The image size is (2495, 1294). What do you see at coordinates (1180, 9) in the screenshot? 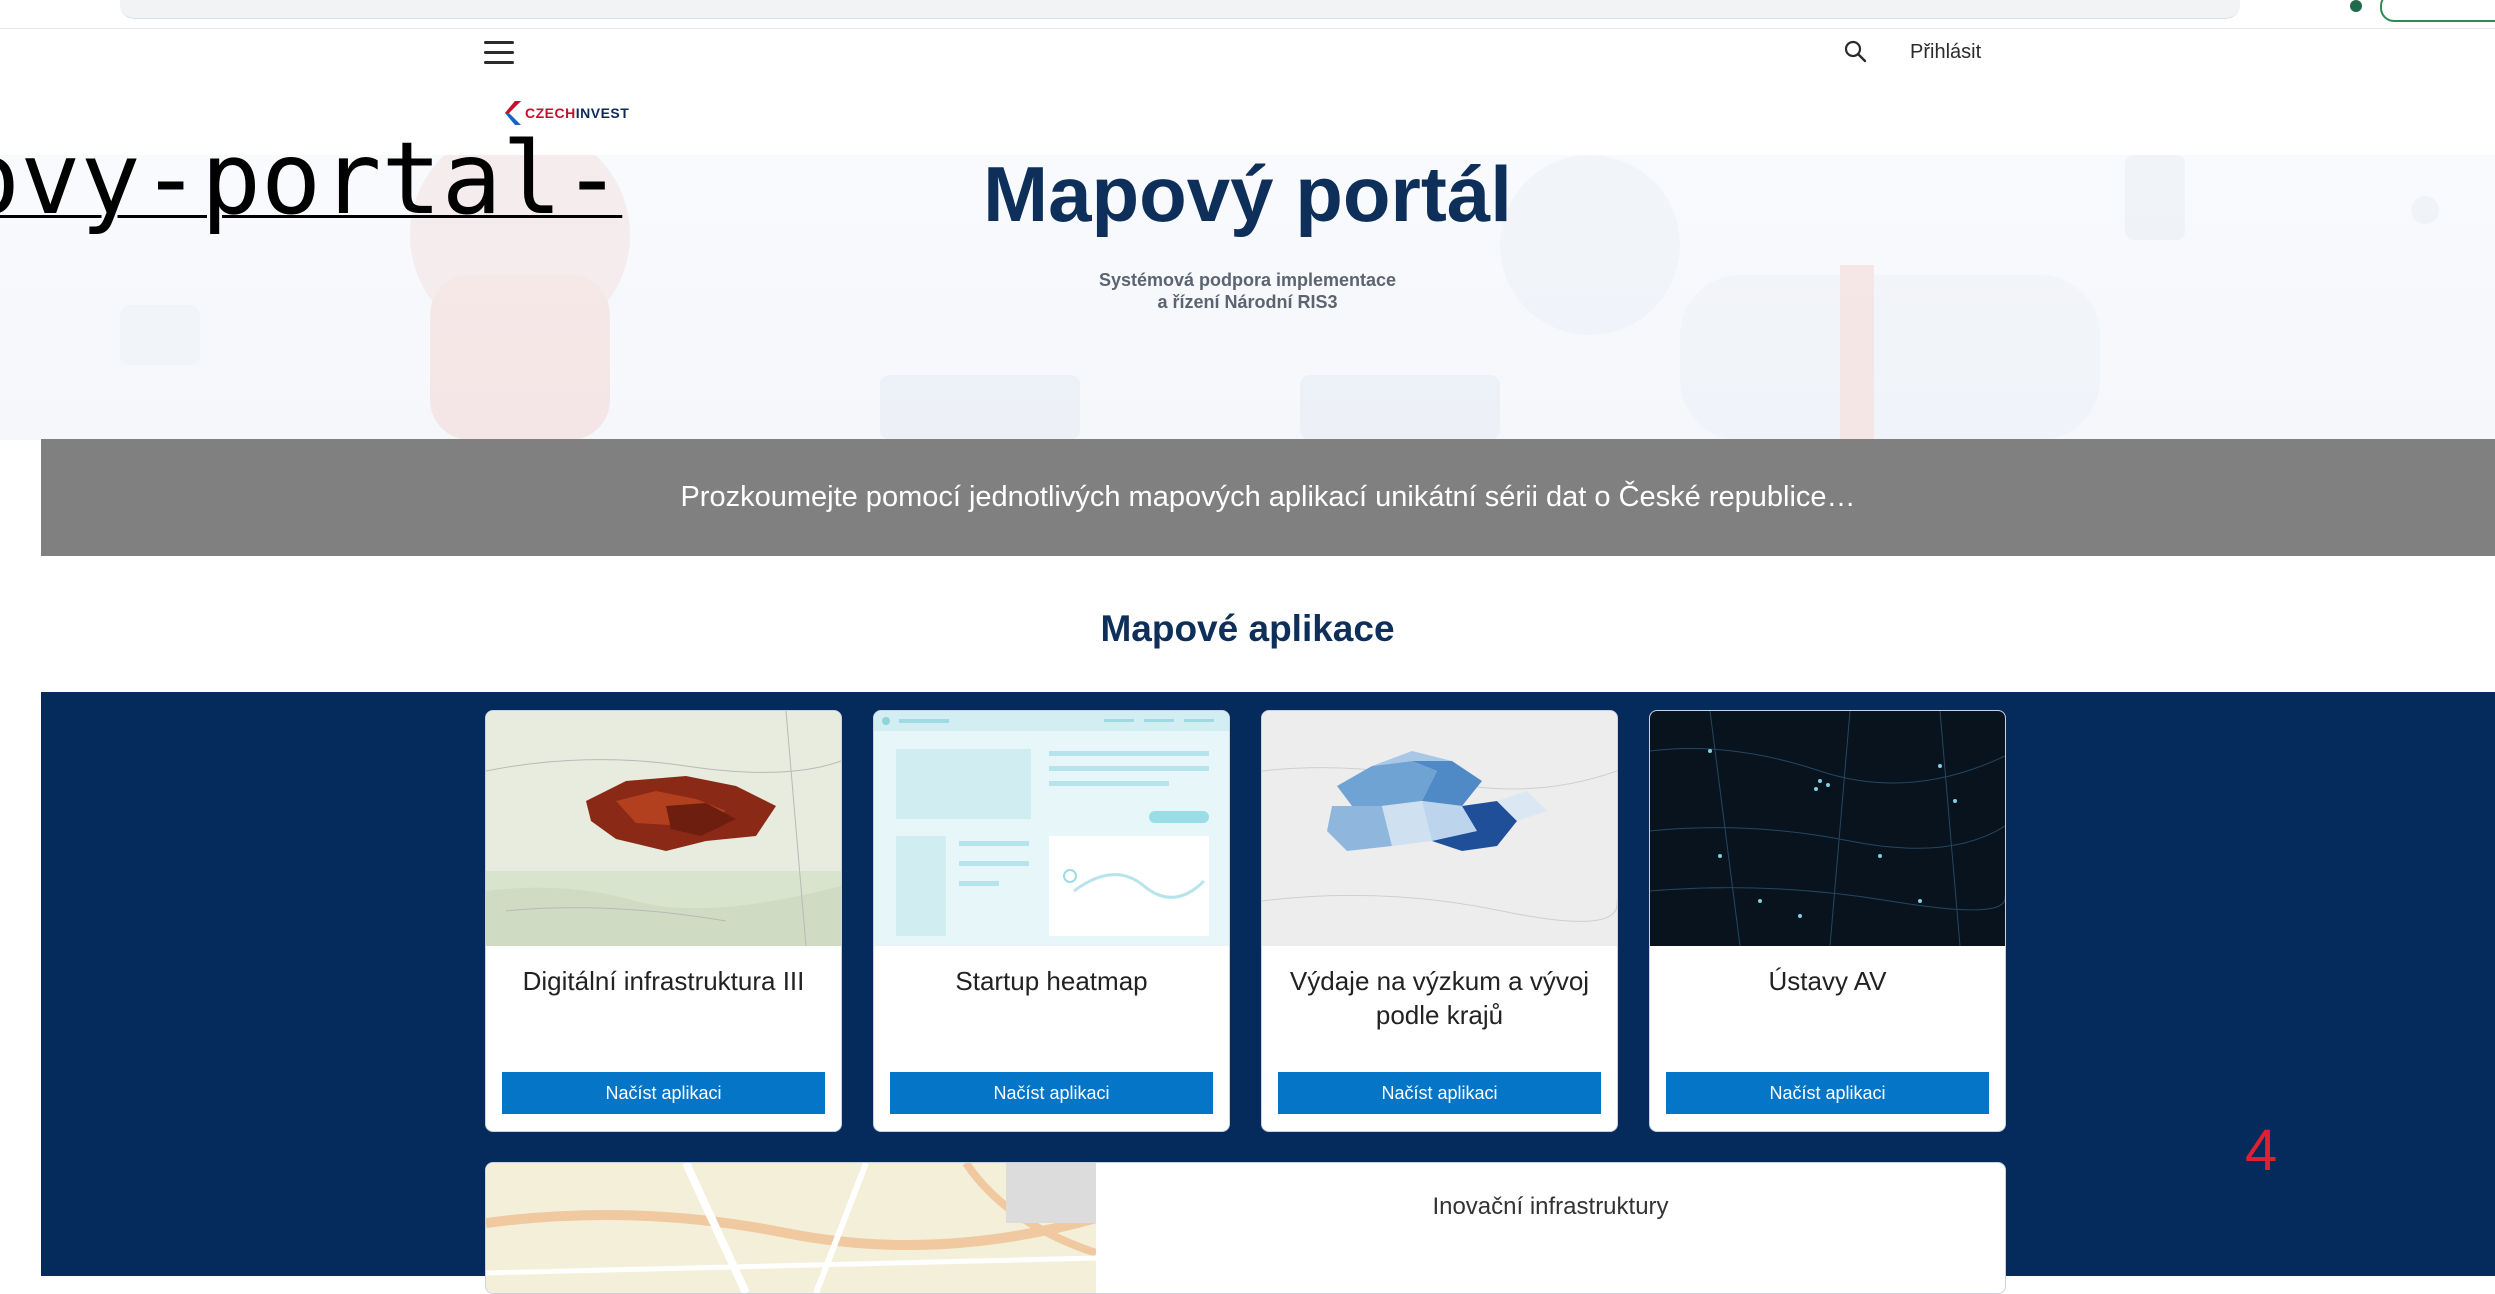
I see `browser-address-bar-remnant` at bounding box center [1180, 9].